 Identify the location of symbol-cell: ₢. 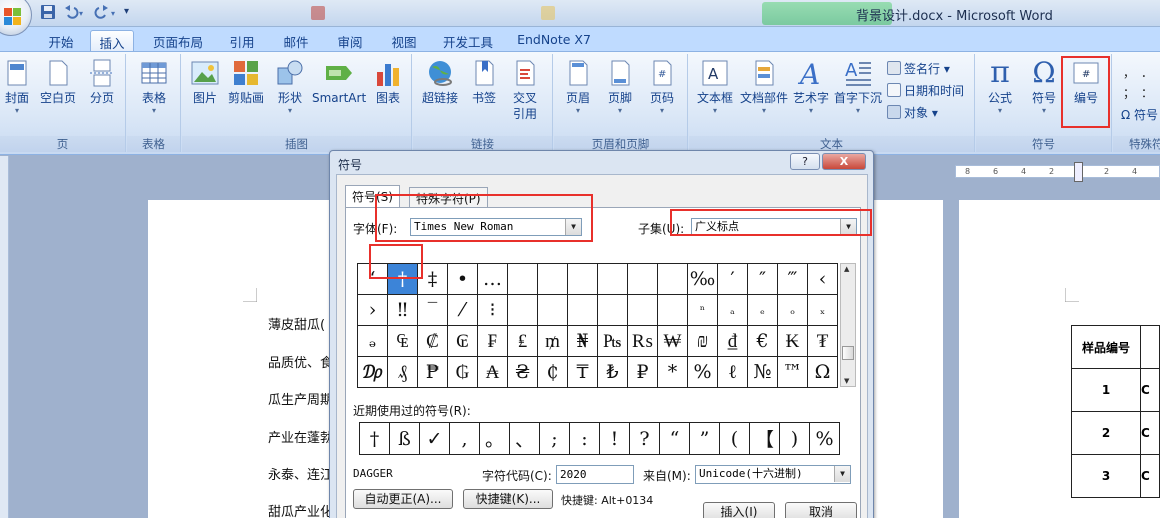
(462, 341).